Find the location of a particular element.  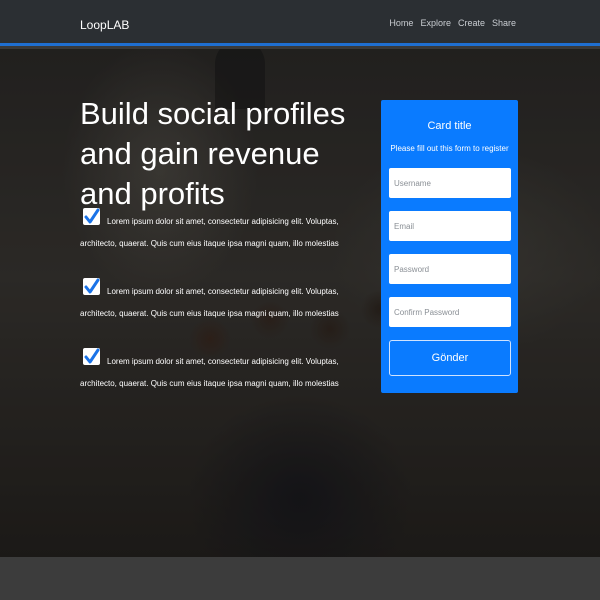

email-input is located at coordinates (450, 226).